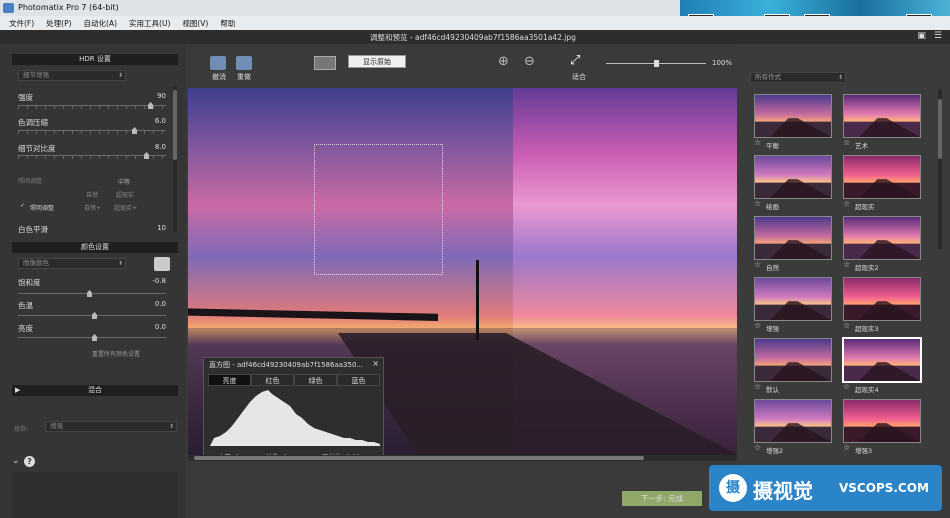 The width and height of the screenshot is (950, 518). Describe the element at coordinates (938, 36) in the screenshot. I see `menu-icon: ☰` at that location.